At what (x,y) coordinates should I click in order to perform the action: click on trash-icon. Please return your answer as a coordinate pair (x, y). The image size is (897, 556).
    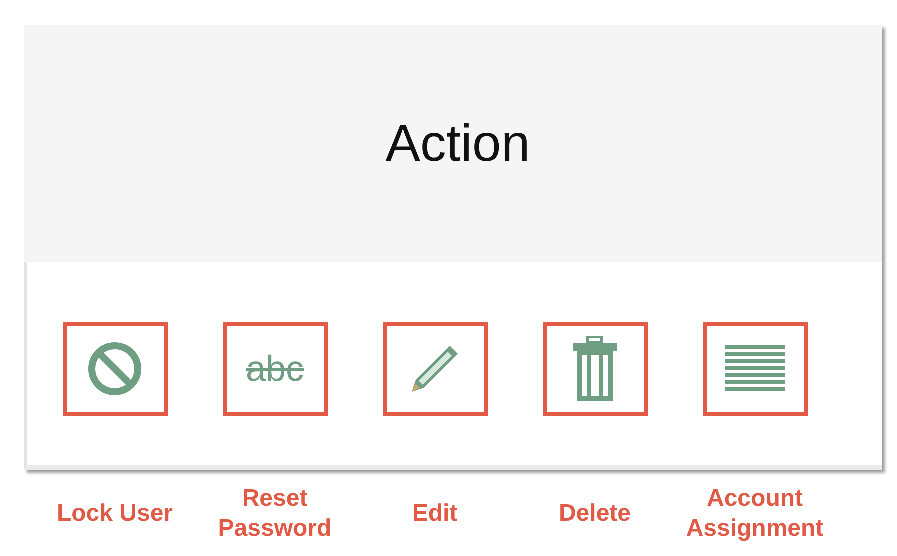
    Looking at the image, I should click on (595, 369).